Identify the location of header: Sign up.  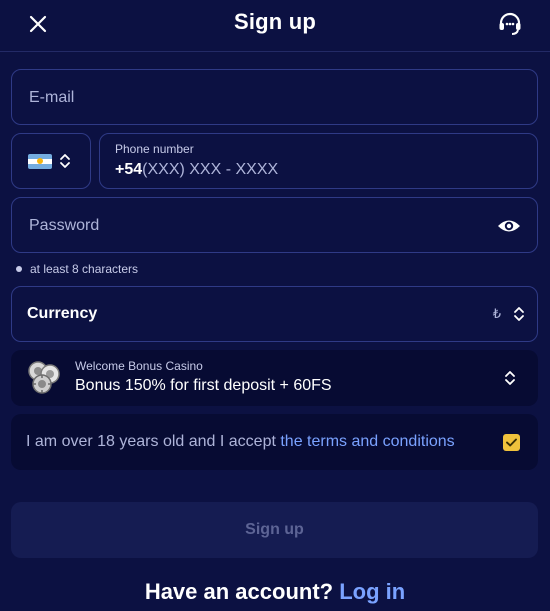
(275, 26).